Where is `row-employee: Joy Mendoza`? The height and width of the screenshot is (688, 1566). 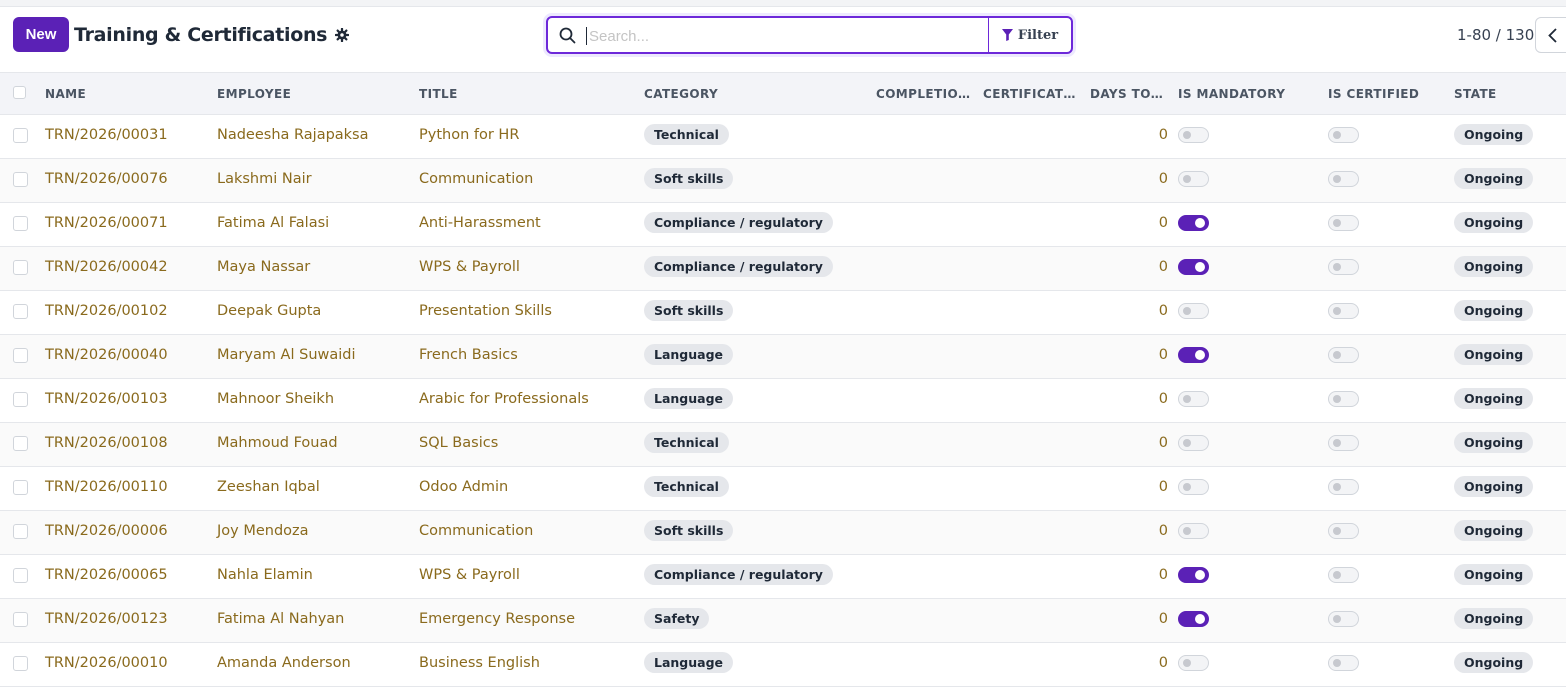 row-employee: Joy Mendoza is located at coordinates (263, 531).